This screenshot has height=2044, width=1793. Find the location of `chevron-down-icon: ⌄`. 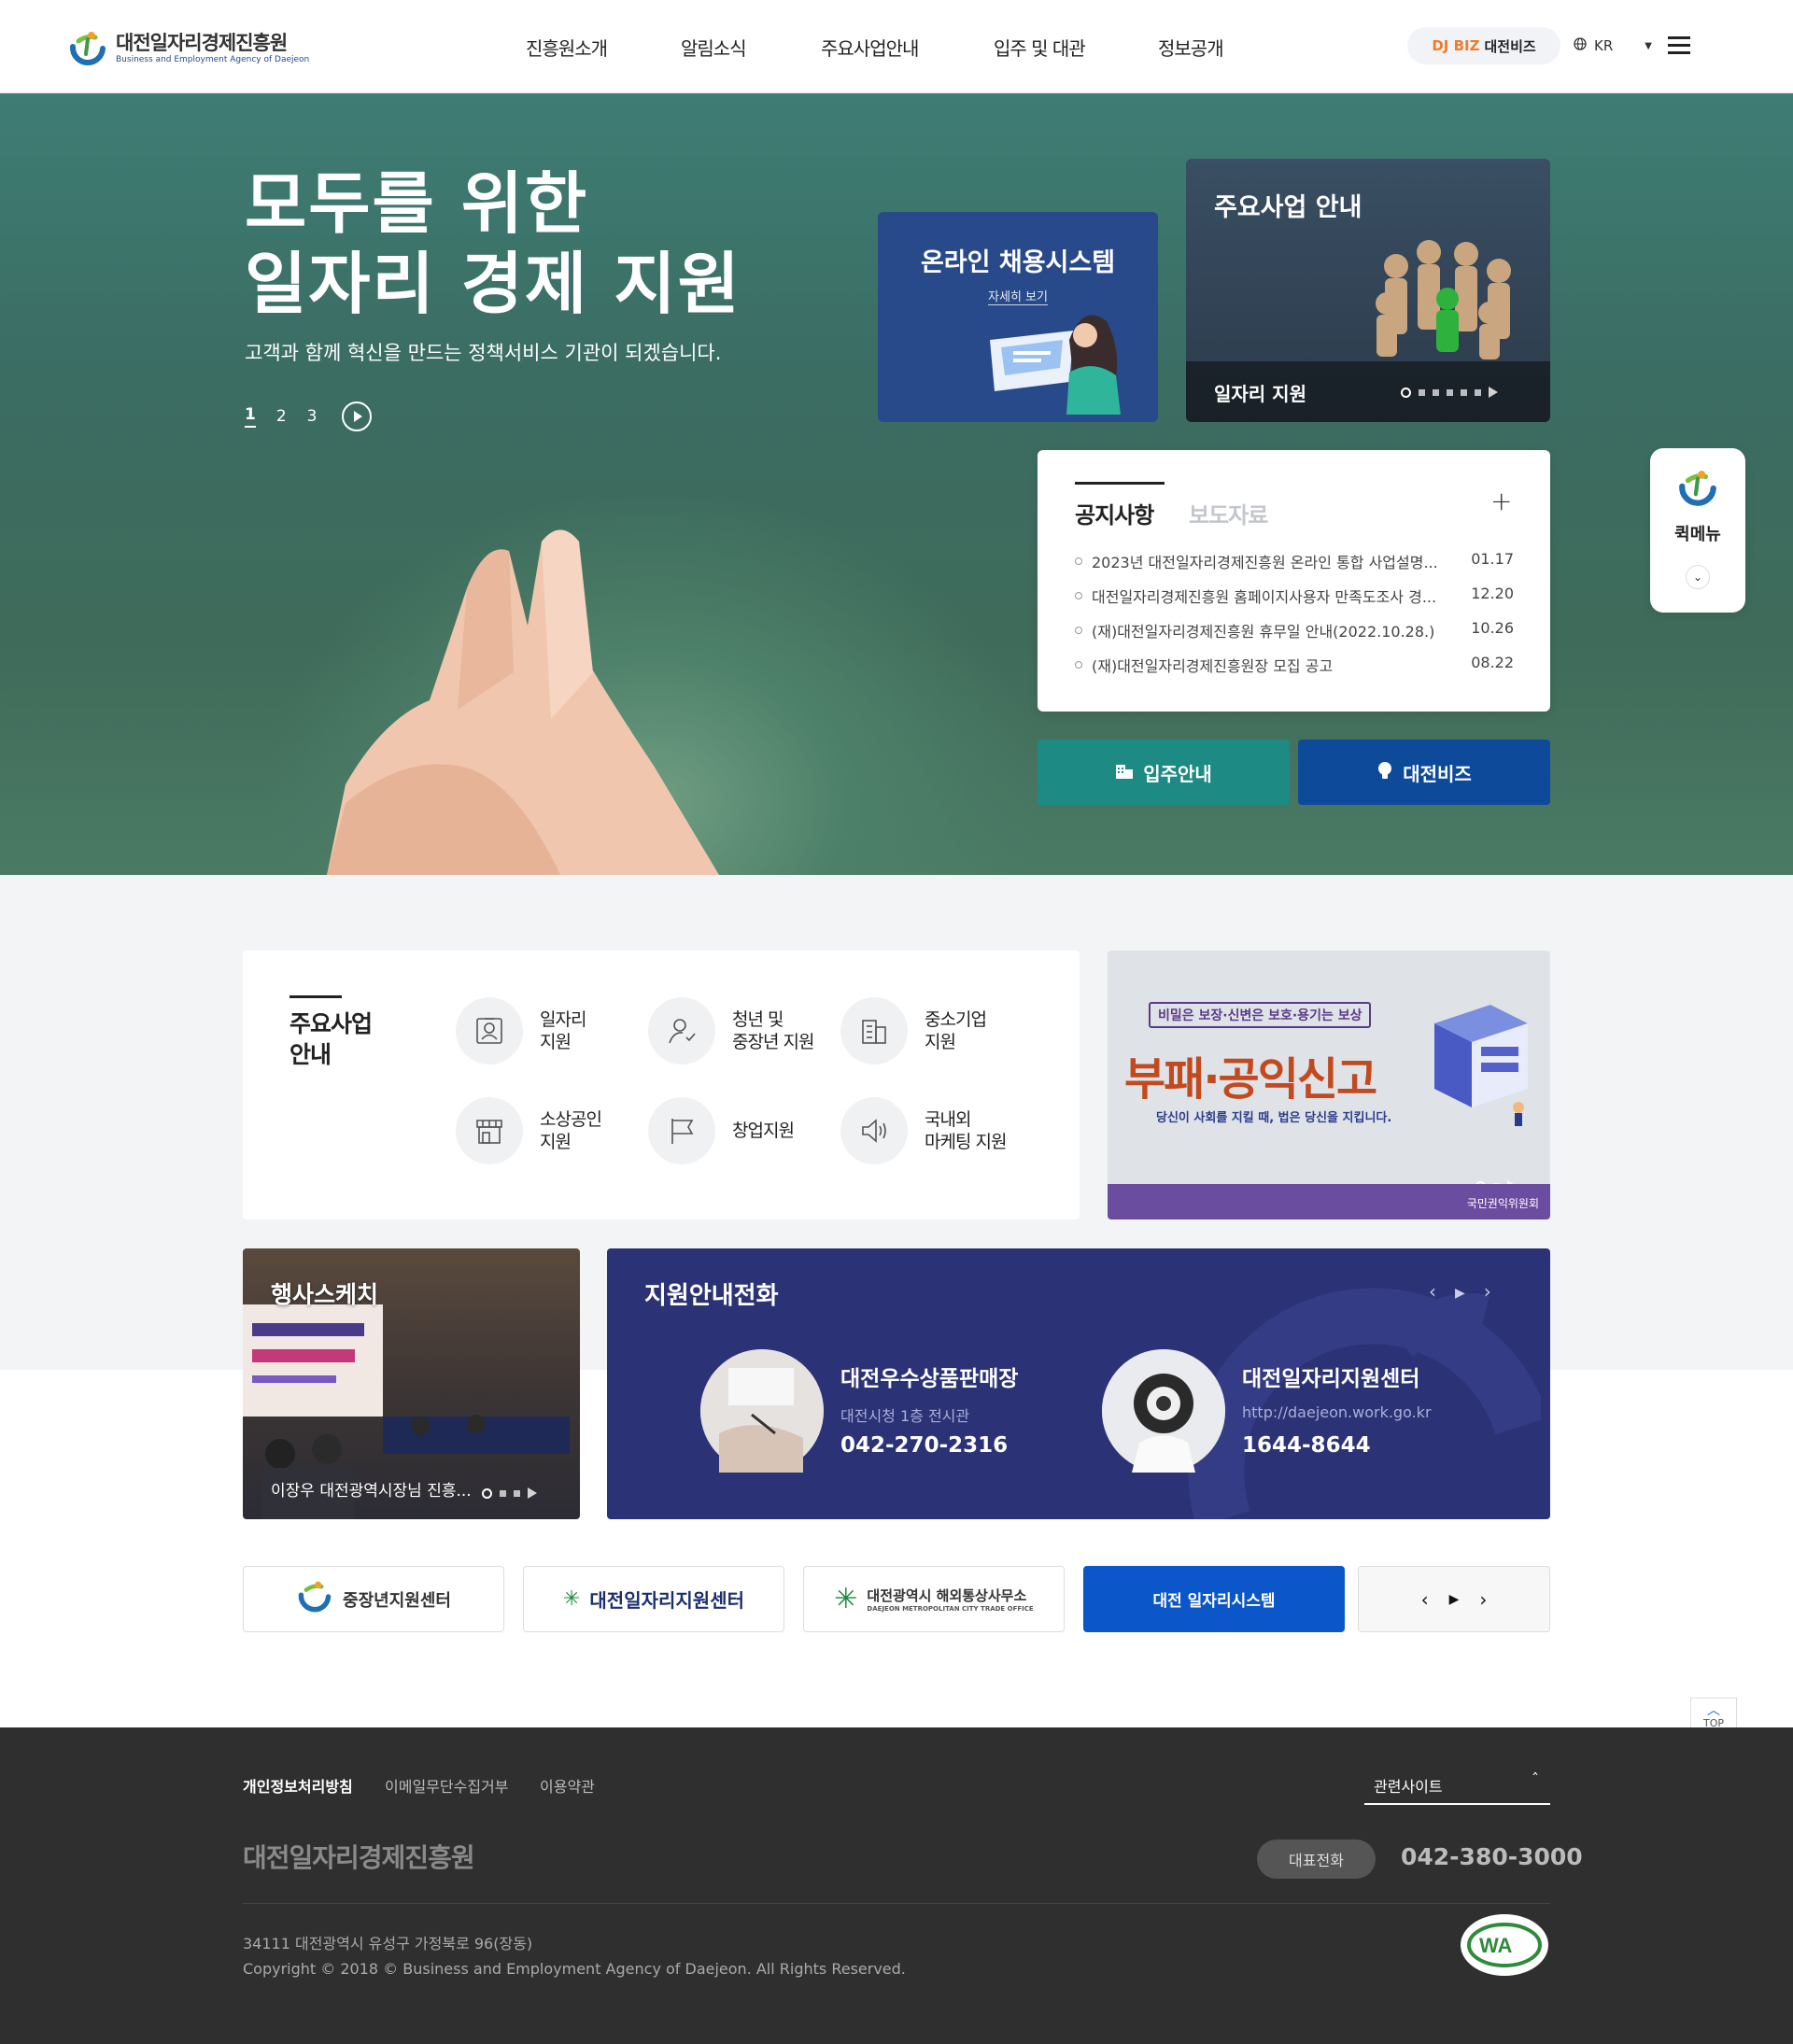

chevron-down-icon: ⌄ is located at coordinates (1698, 577).